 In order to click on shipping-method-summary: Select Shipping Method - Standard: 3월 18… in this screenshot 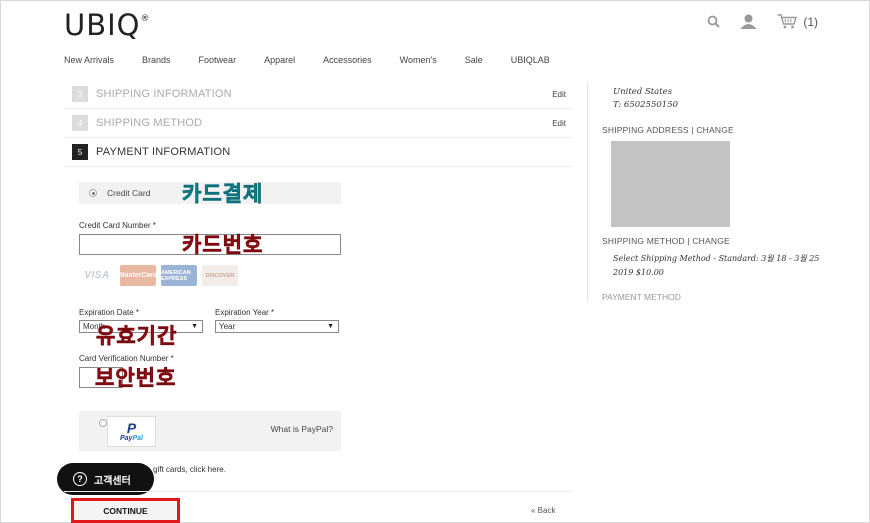, I will do `click(716, 265)`.